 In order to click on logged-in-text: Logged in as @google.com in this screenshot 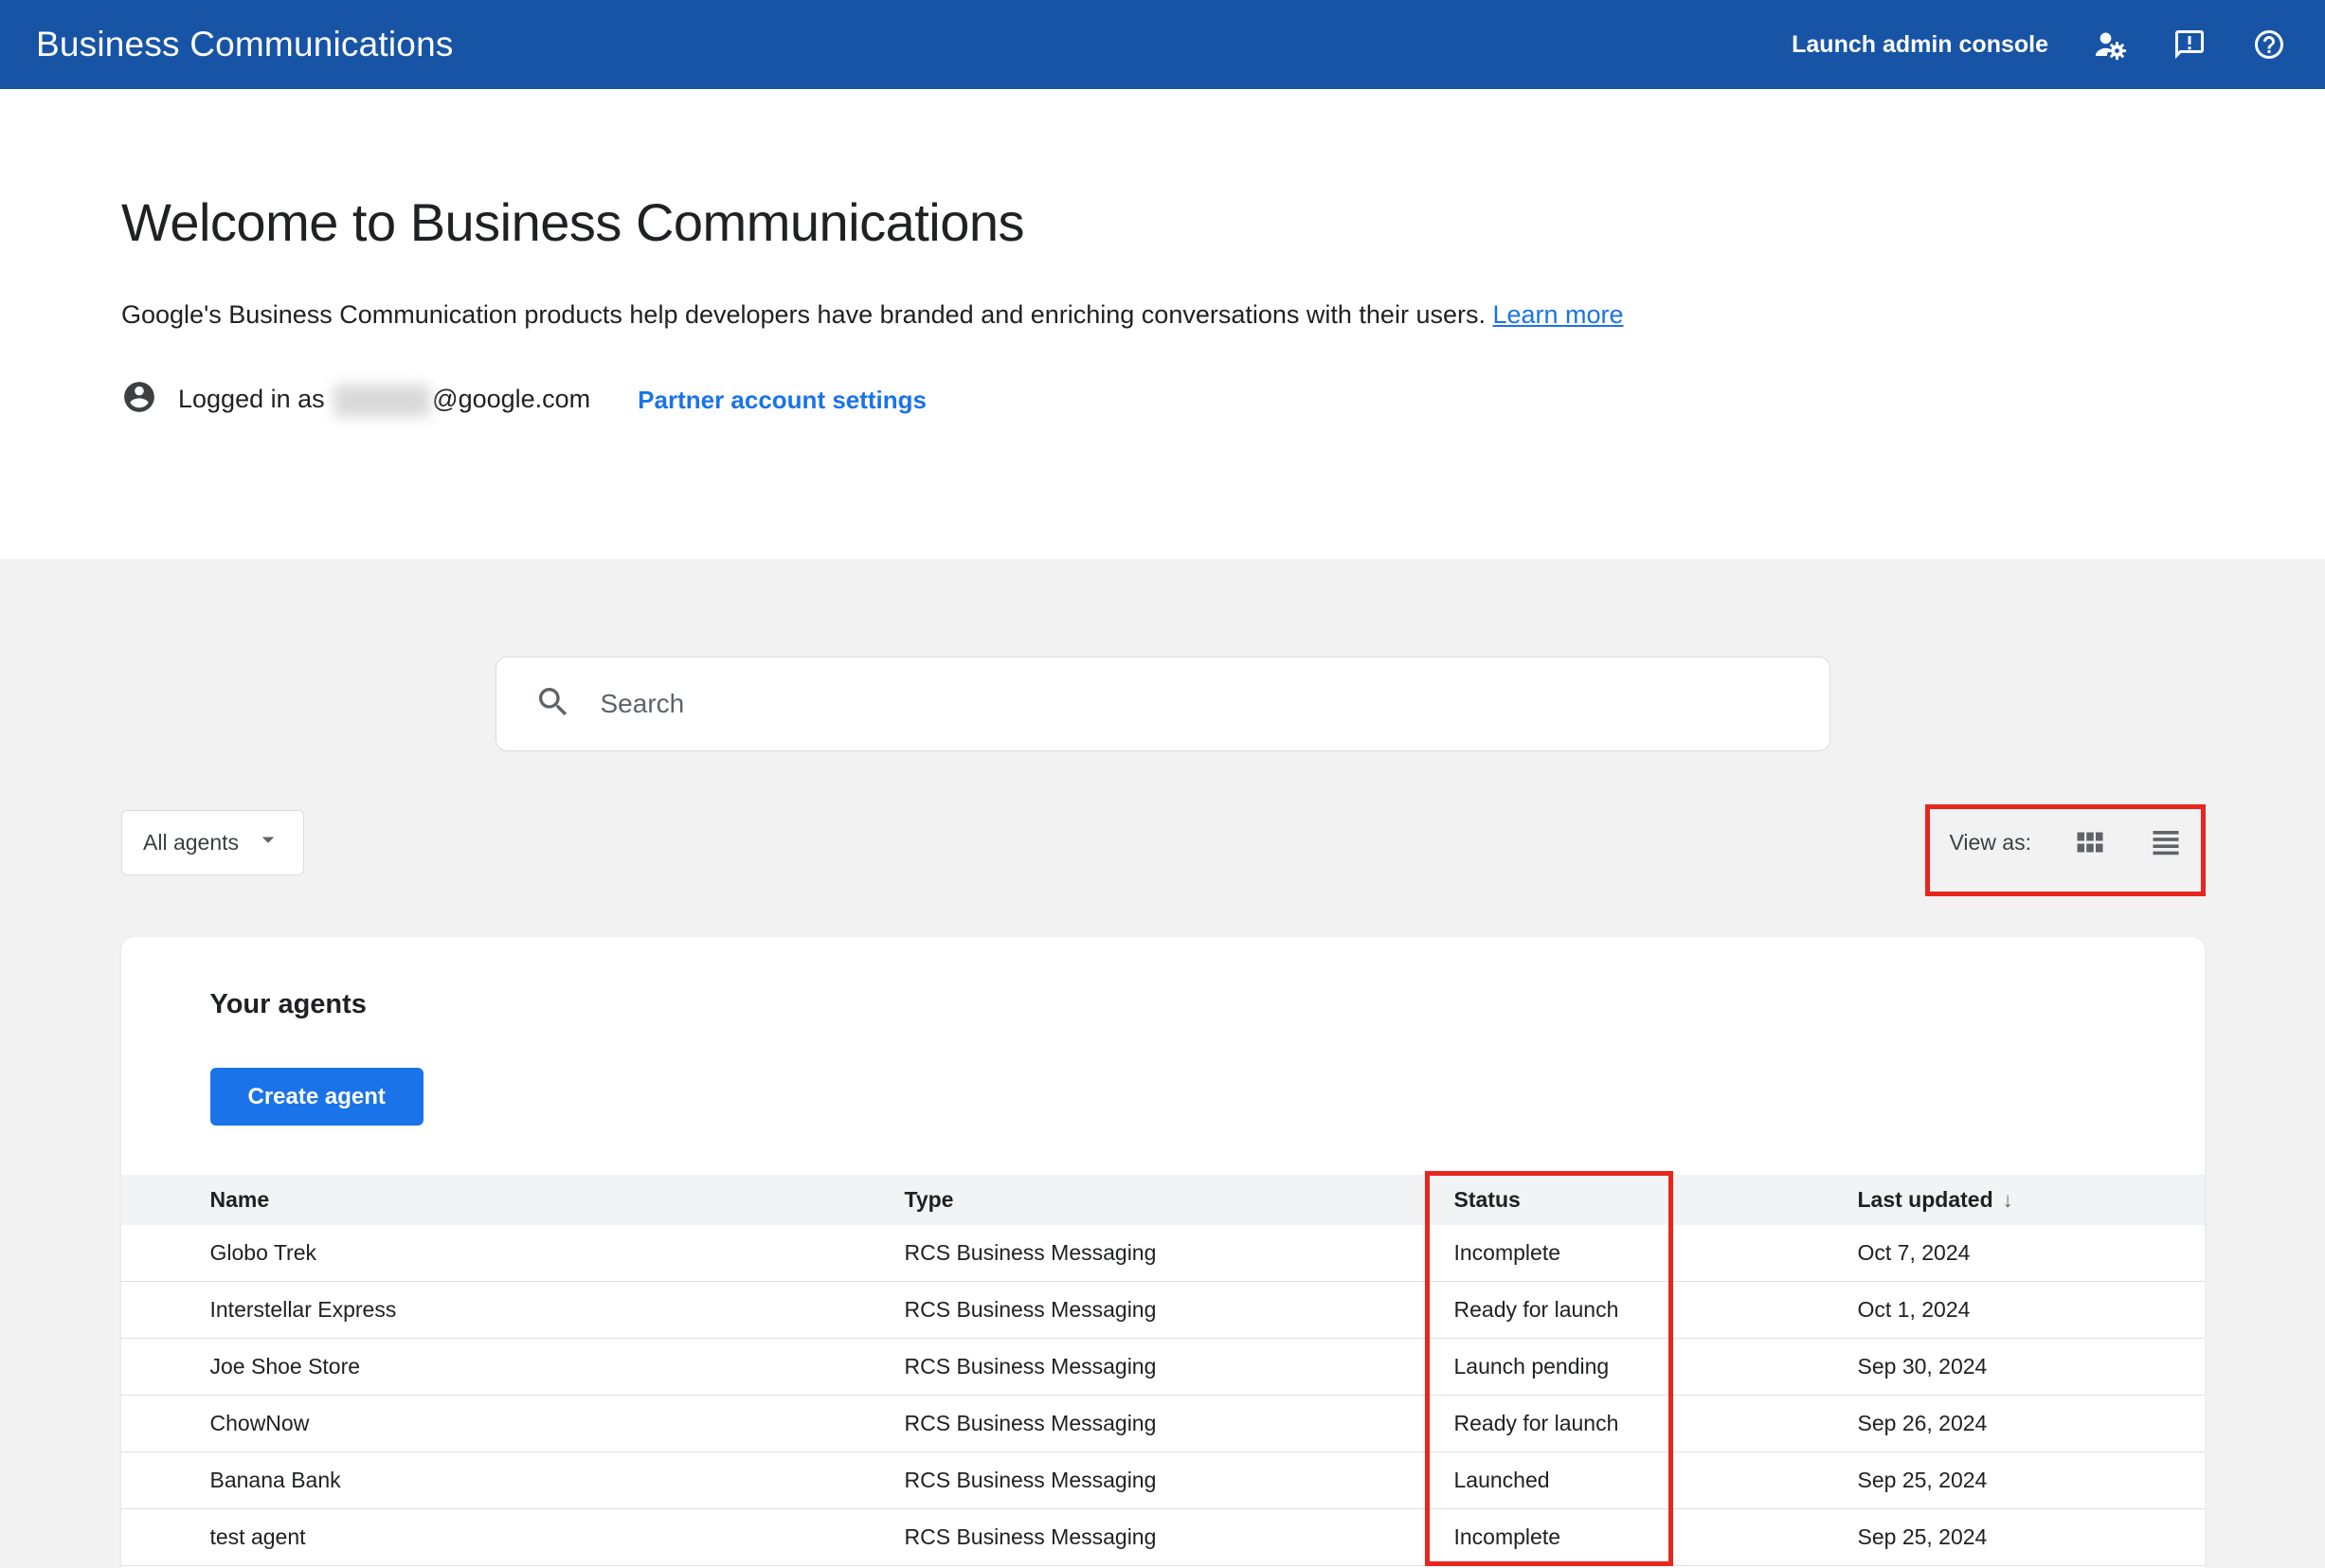, I will do `click(384, 400)`.